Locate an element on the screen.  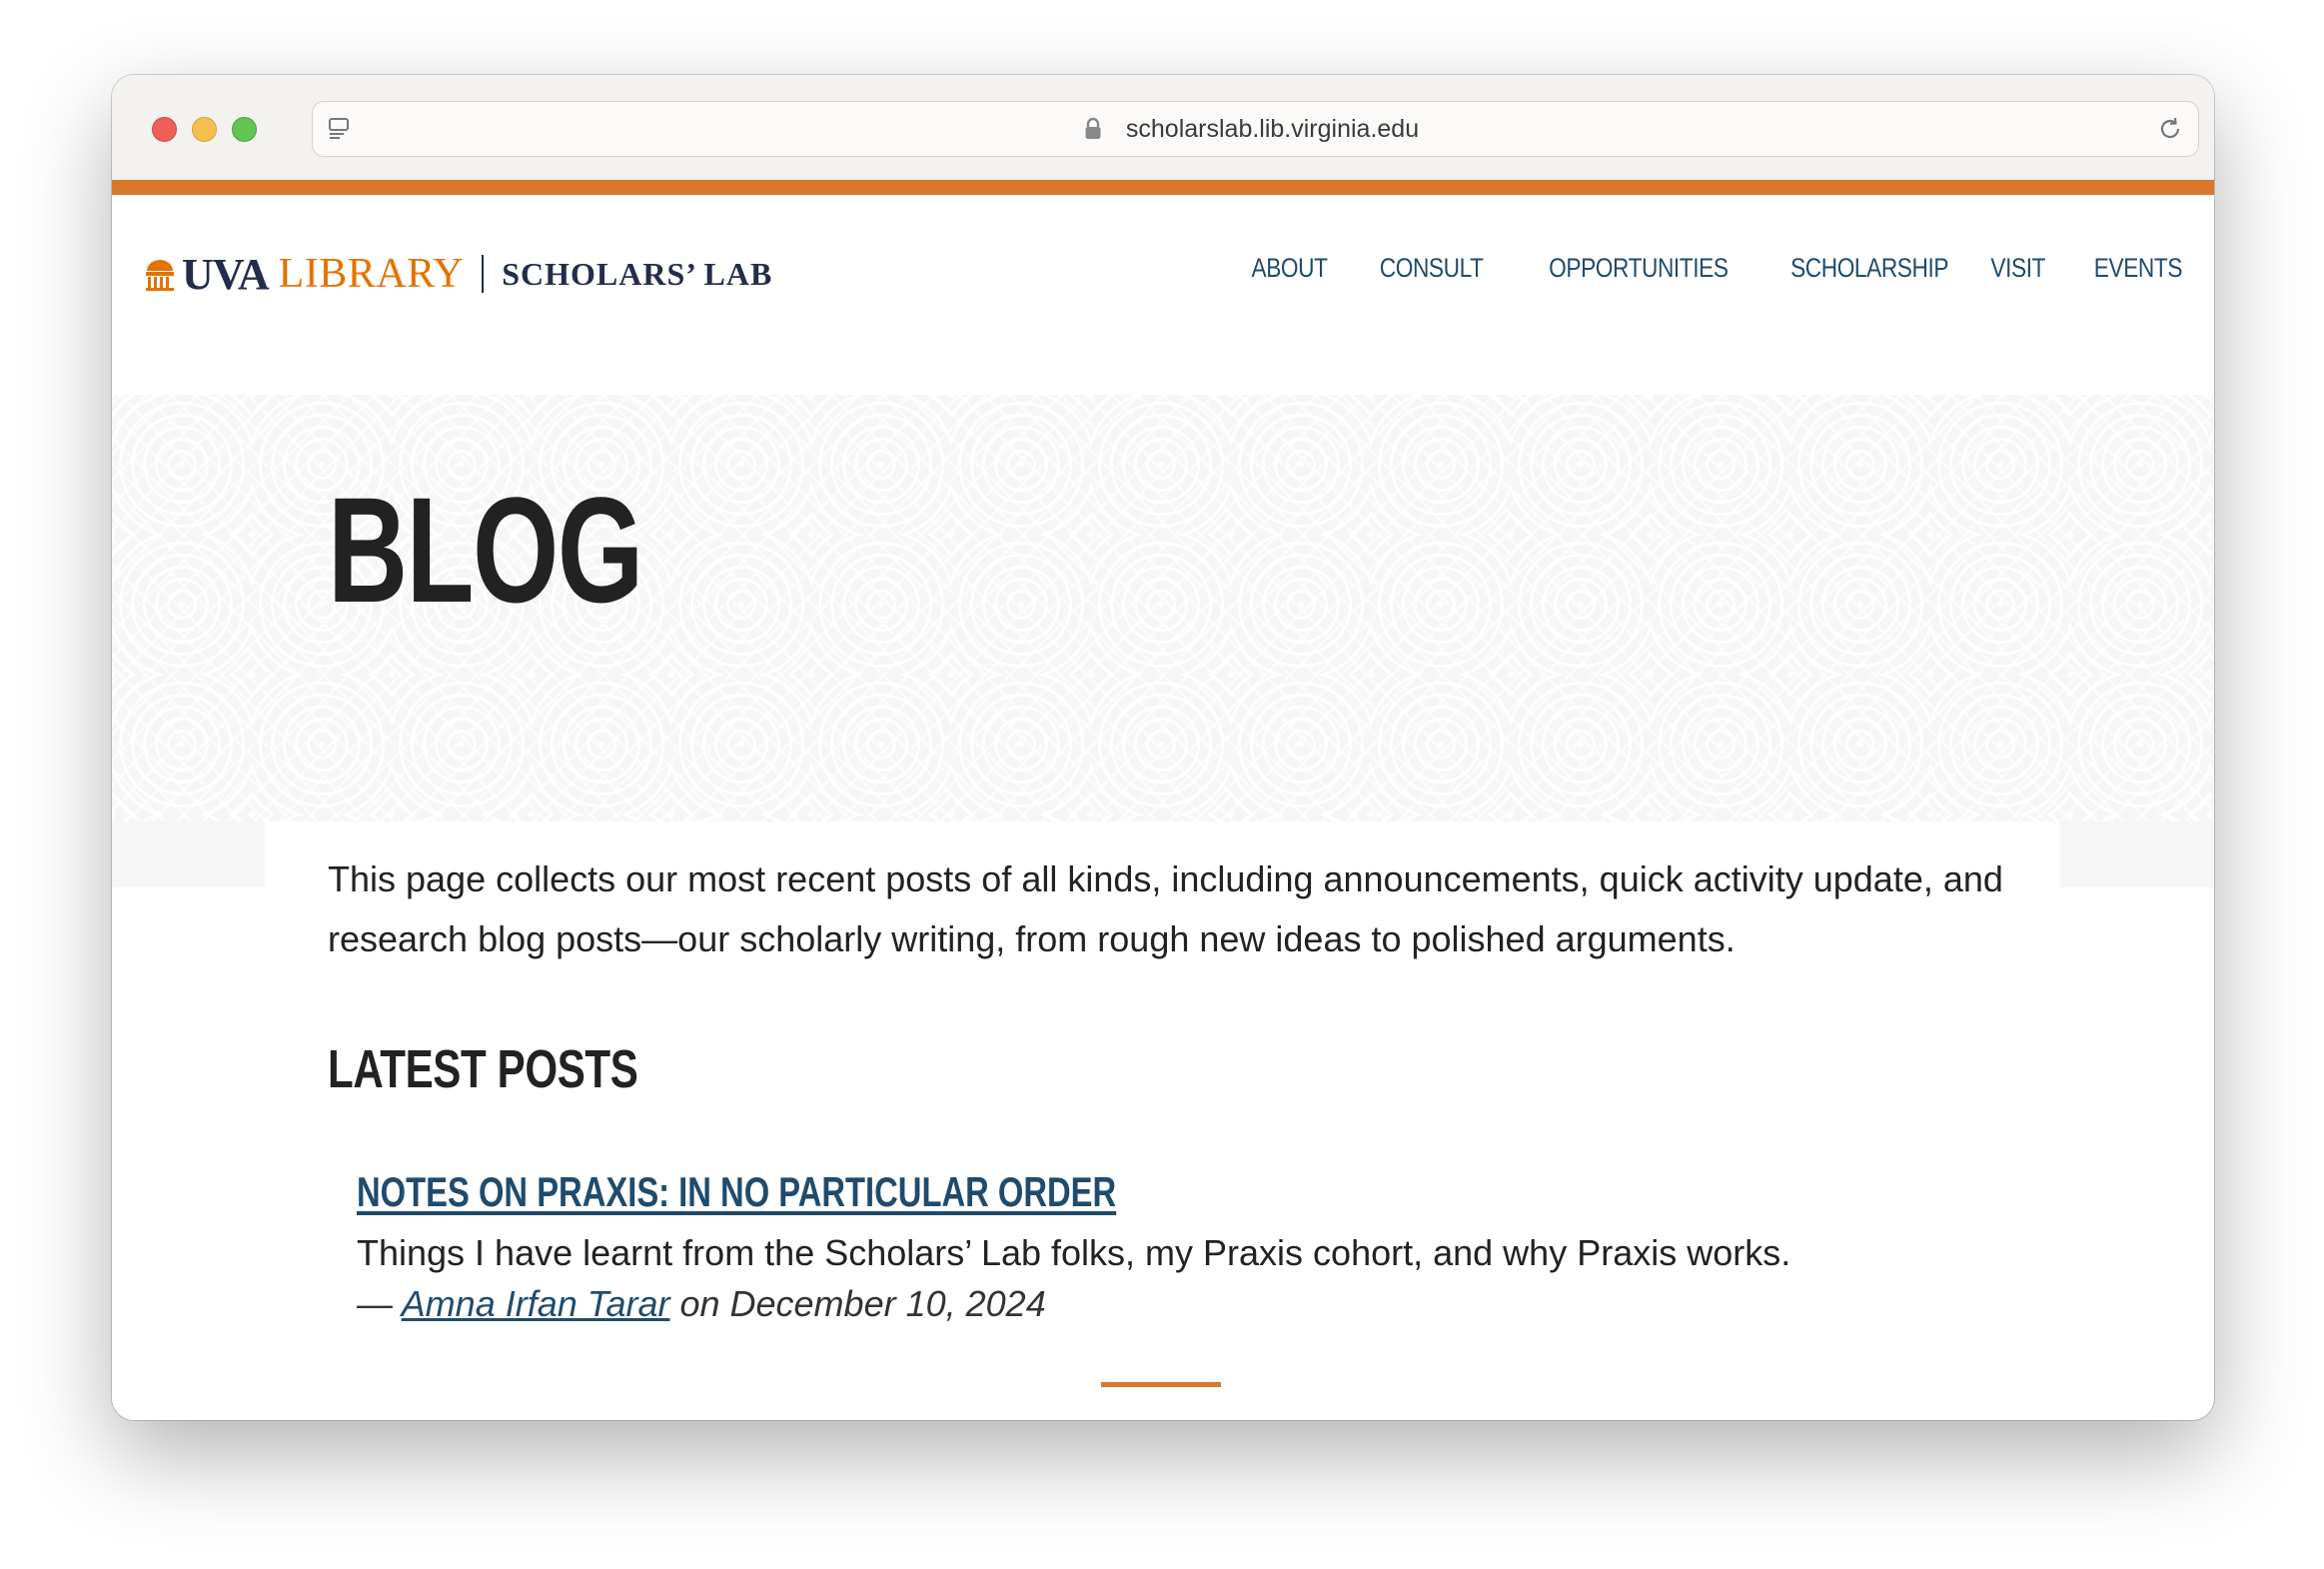
post-separator is located at coordinates (1161, 1384).